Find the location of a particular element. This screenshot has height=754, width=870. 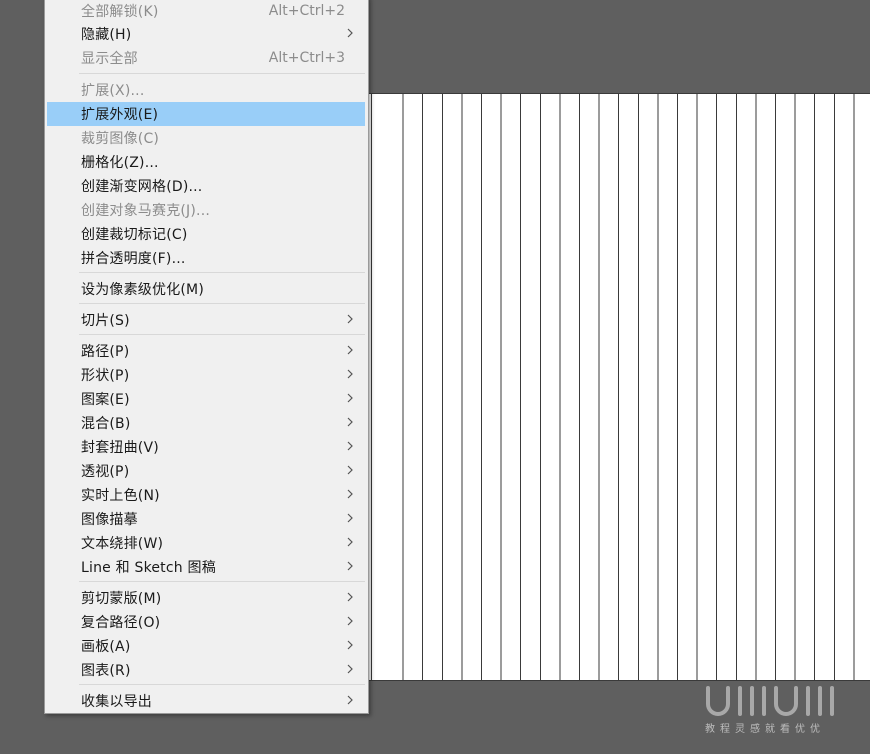

menu-item-label: 图表(R) is located at coordinates (106, 671).